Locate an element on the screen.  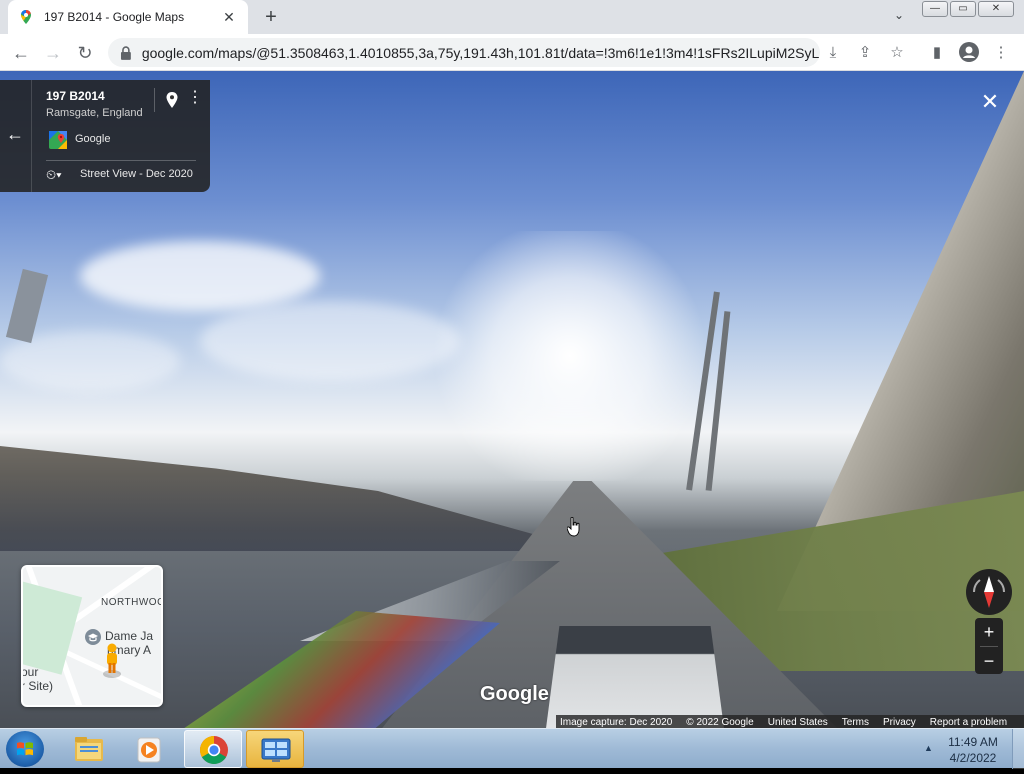
taskbar-chrome is located at coordinates (213, 749).